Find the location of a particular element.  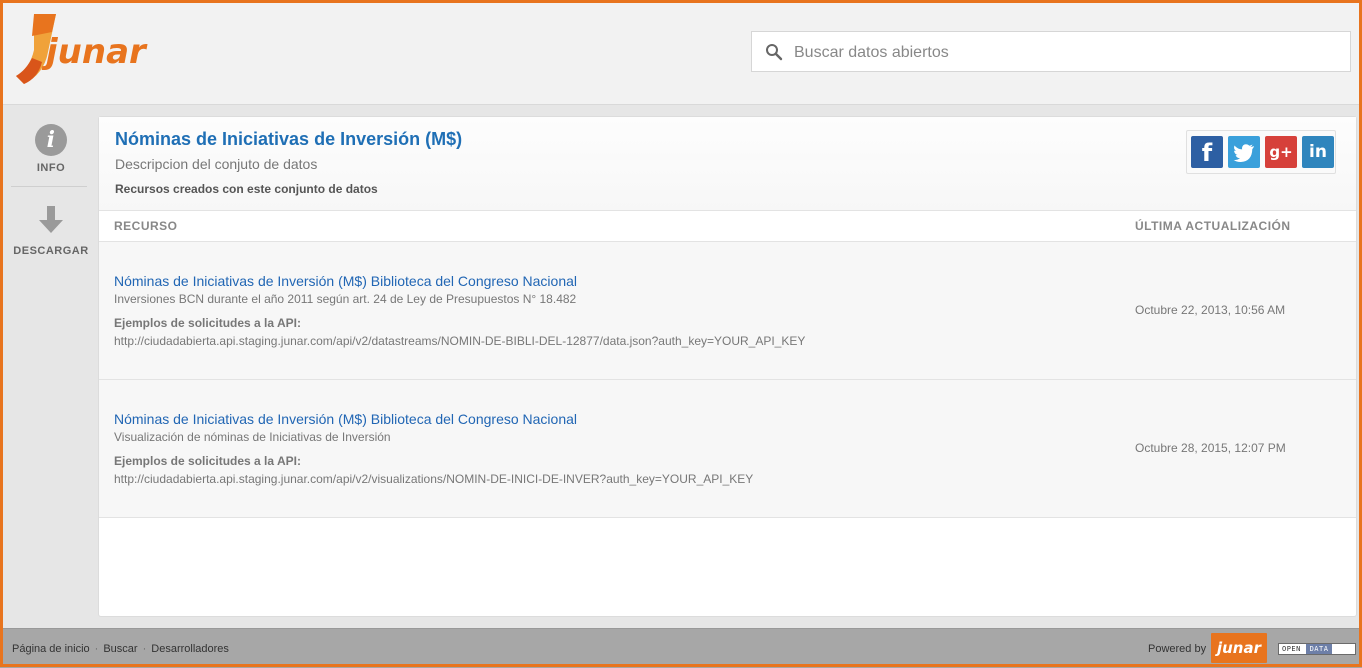

junar-logo: junar is located at coordinates (82, 50).